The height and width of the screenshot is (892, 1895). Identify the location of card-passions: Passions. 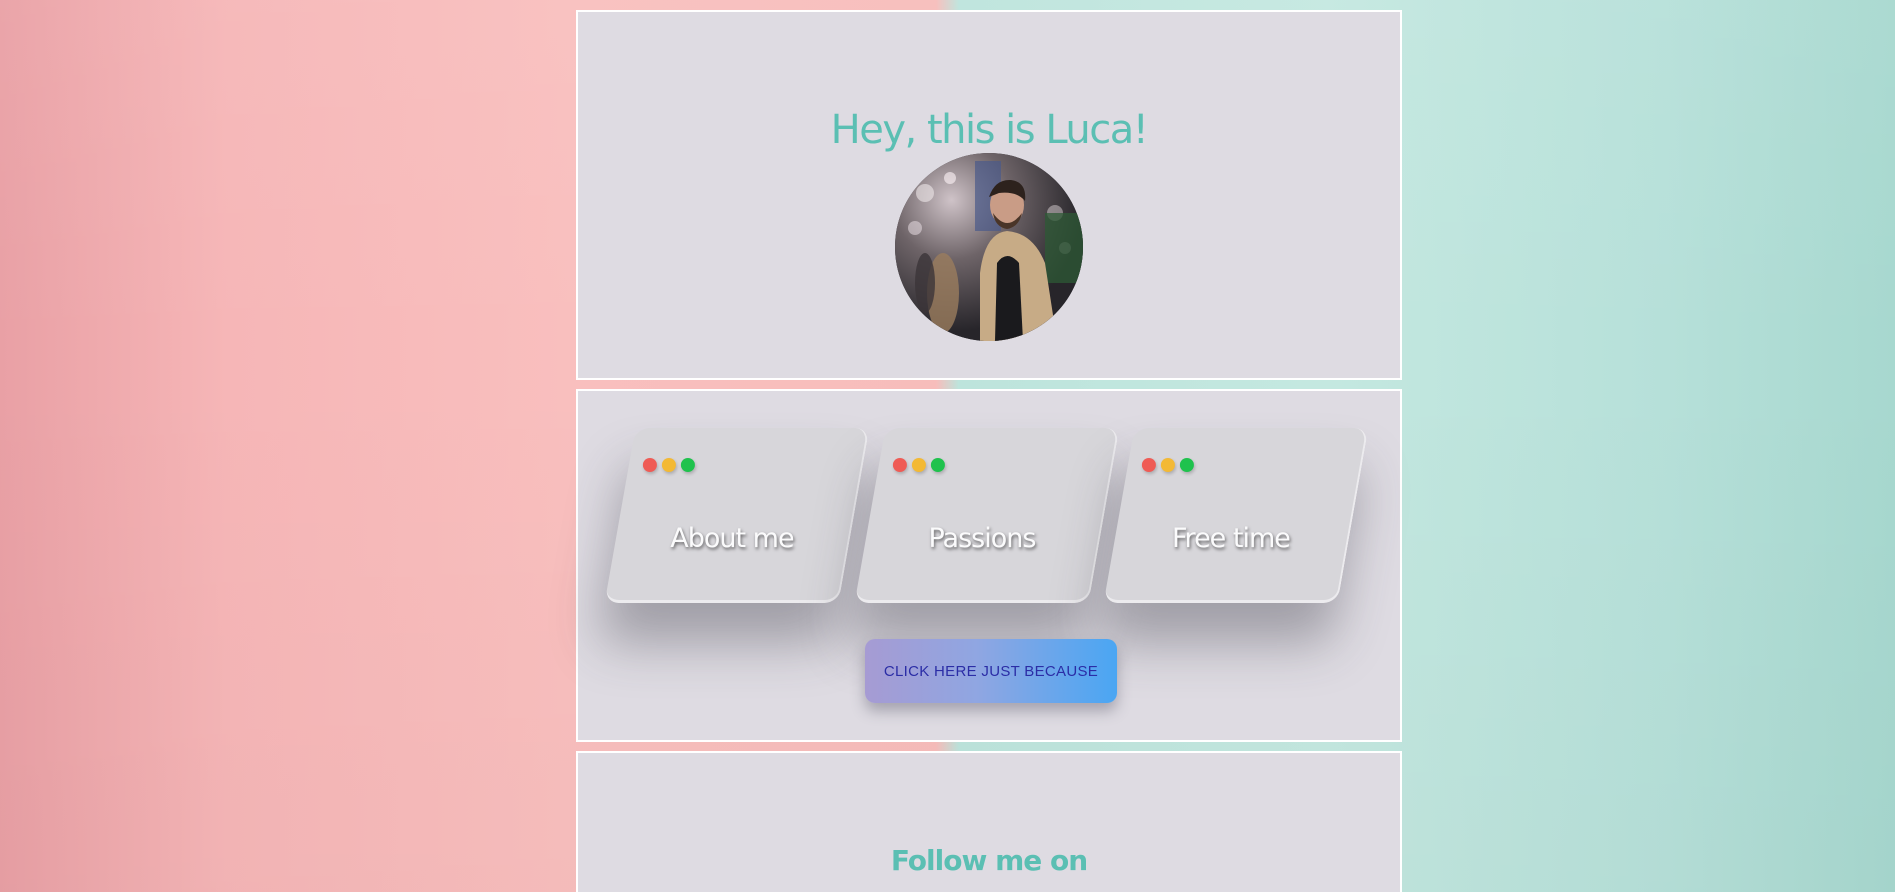
(987, 515).